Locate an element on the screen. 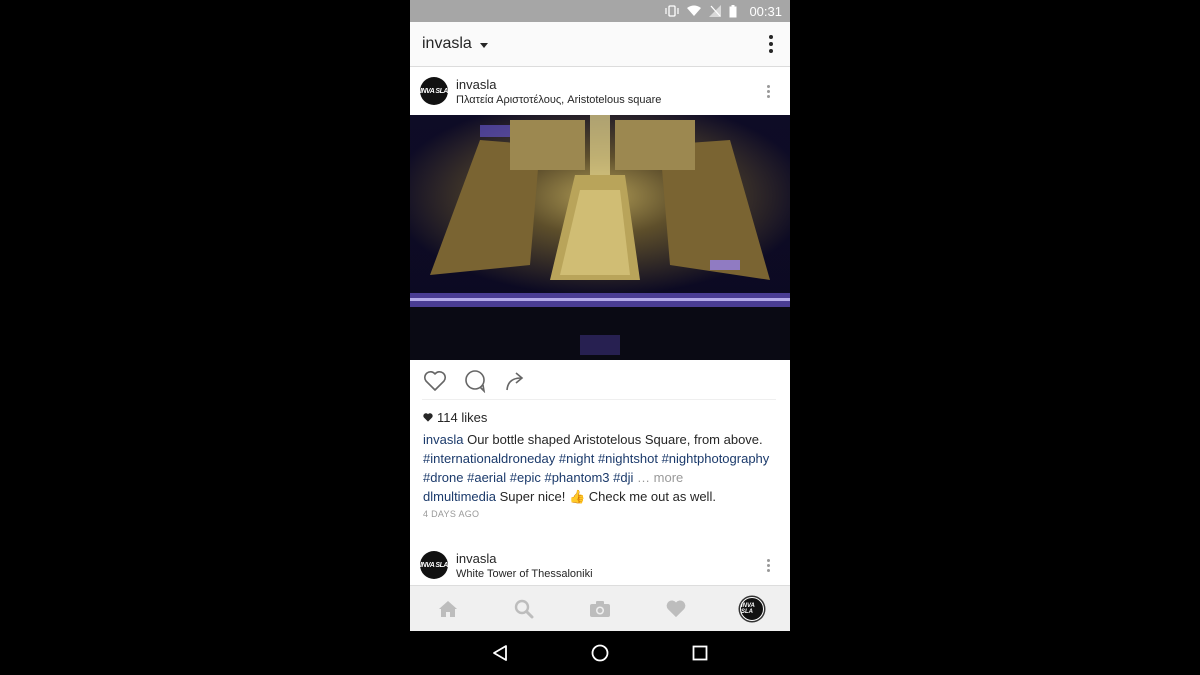 The image size is (1200, 675). android-nav-bar is located at coordinates (600, 653).